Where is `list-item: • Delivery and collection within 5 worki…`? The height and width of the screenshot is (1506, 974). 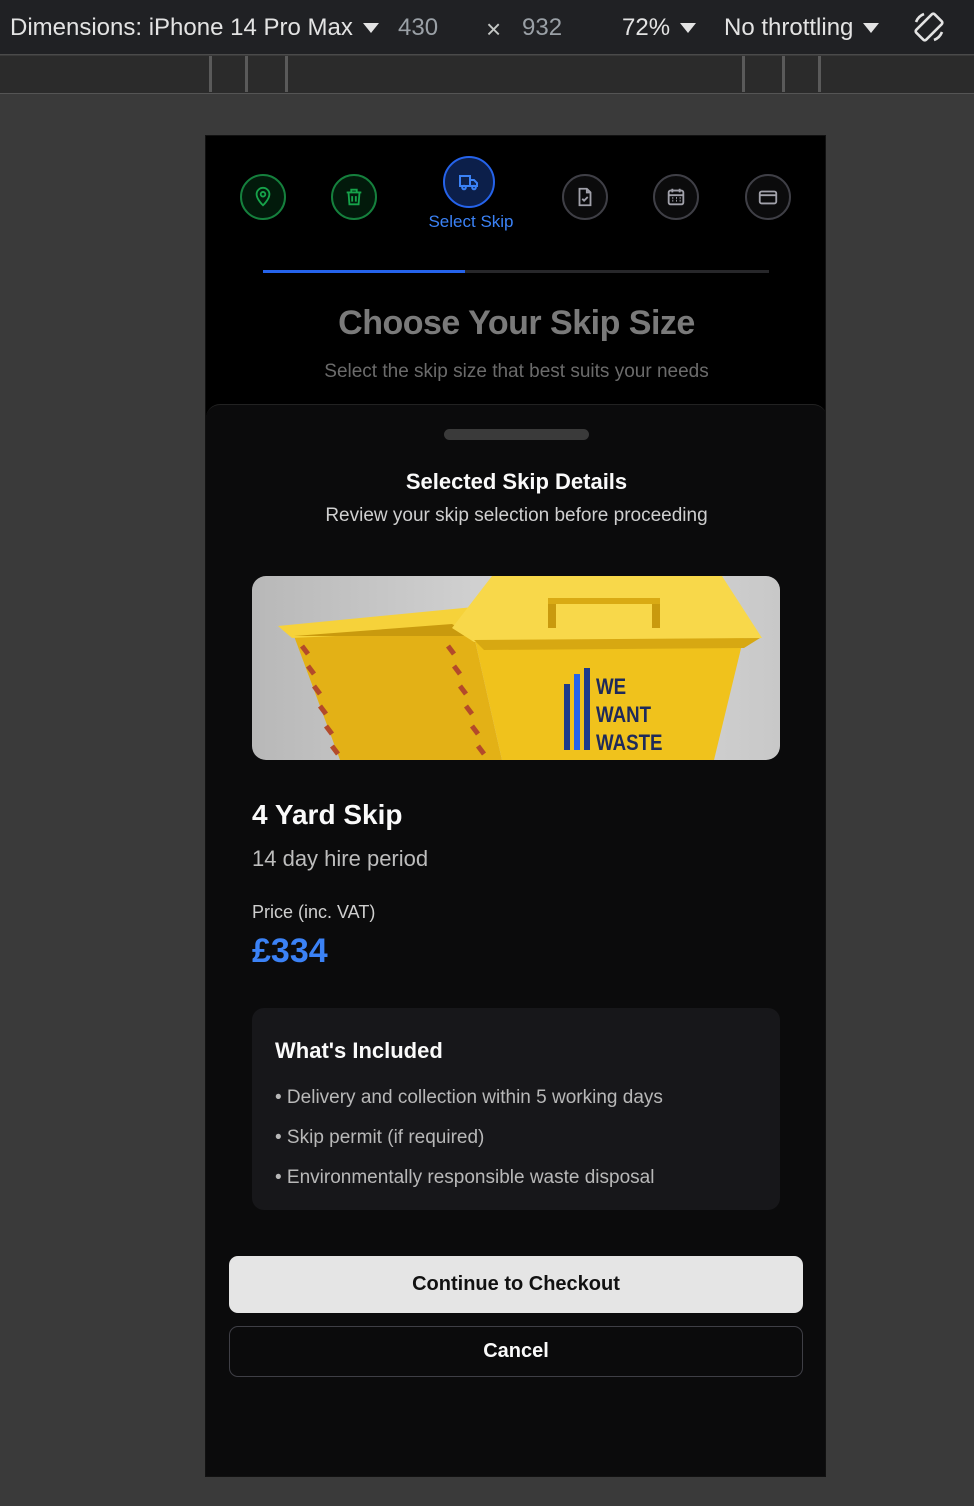
list-item: • Delivery and collection within 5 worki… is located at coordinates (469, 1097).